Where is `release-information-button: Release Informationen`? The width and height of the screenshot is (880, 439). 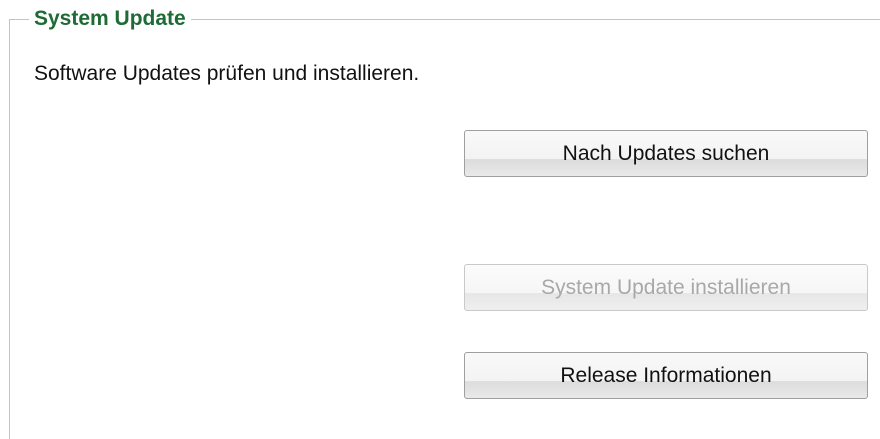
release-information-button: Release Informationen is located at coordinates (666, 375).